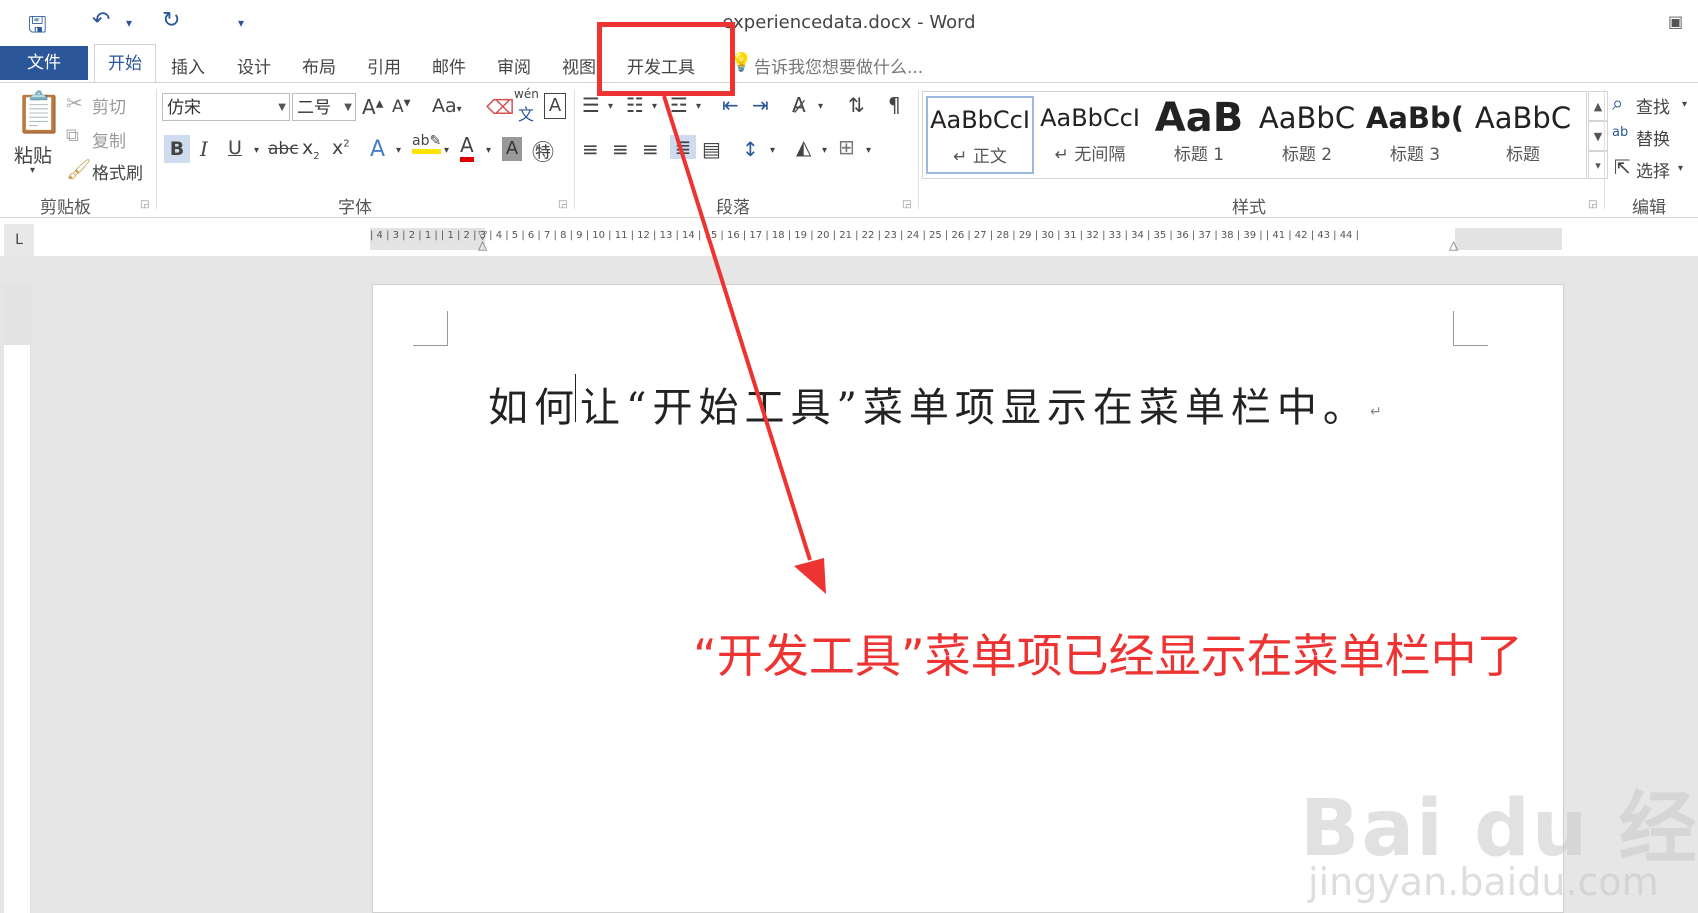 This screenshot has height=913, width=1698. What do you see at coordinates (1653, 137) in the screenshot?
I see `replace-button: 替换` at bounding box center [1653, 137].